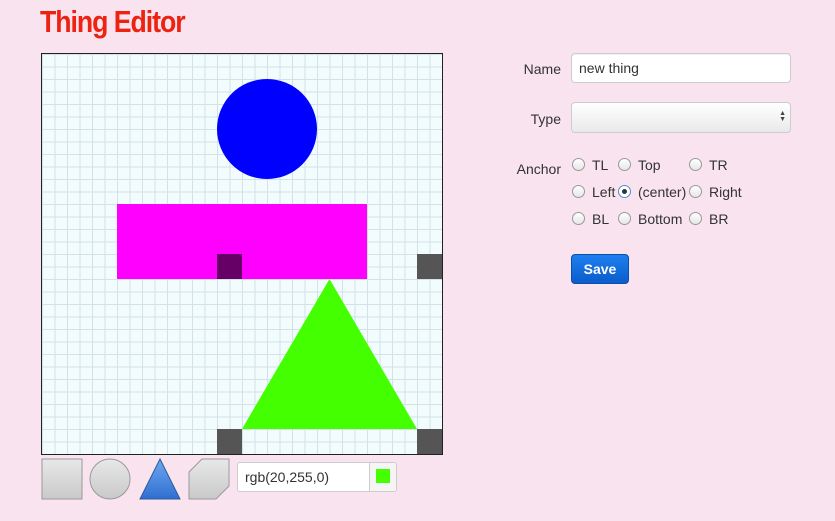 The image size is (835, 521). Describe the element at coordinates (600, 269) in the screenshot. I see `save-button: Save` at that location.